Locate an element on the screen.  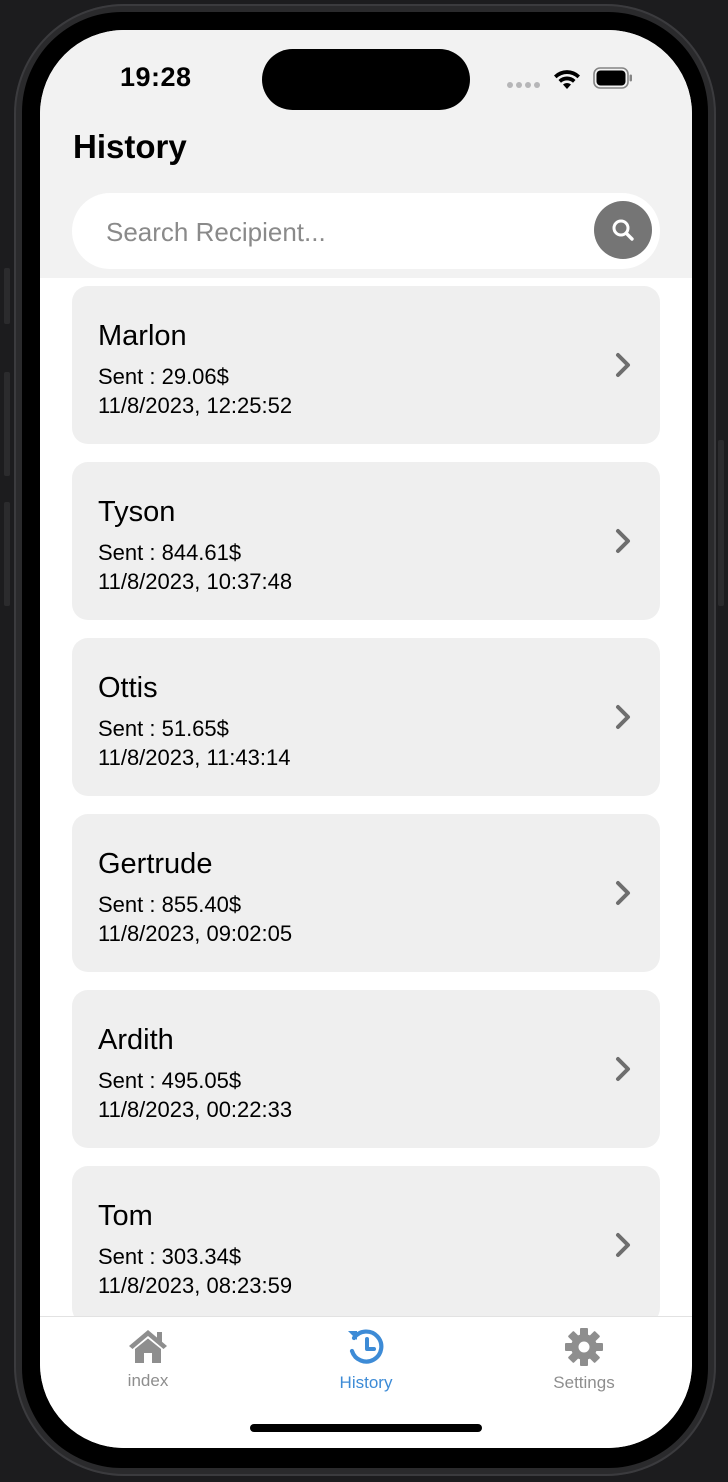
transaction-card: Ottis Sent : 51.65$ 11/8/2023, 11:43:14 is located at coordinates (366, 717).